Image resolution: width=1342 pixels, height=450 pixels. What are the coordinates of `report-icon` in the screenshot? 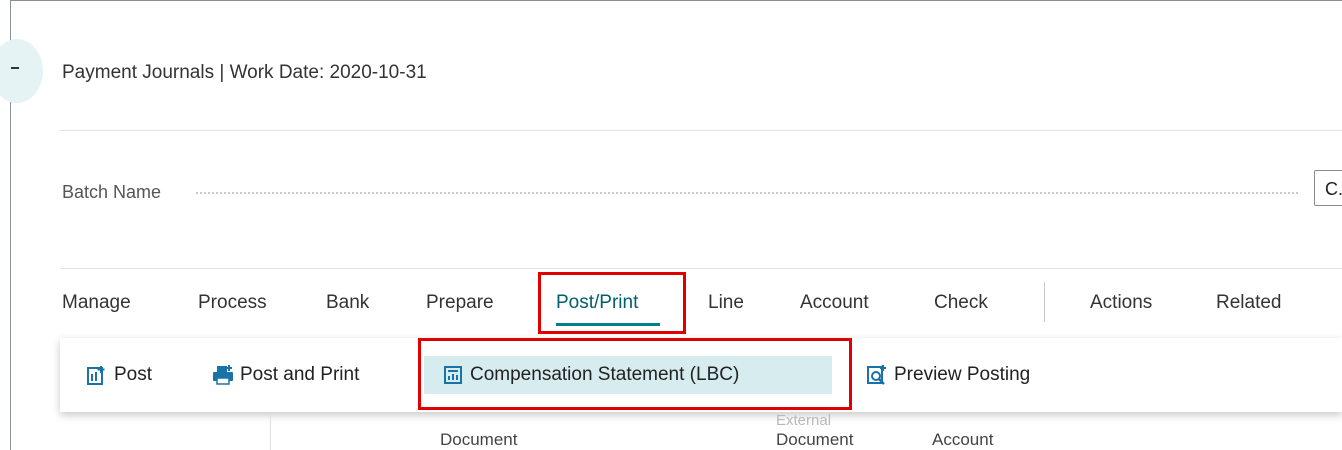 It's located at (453, 375).